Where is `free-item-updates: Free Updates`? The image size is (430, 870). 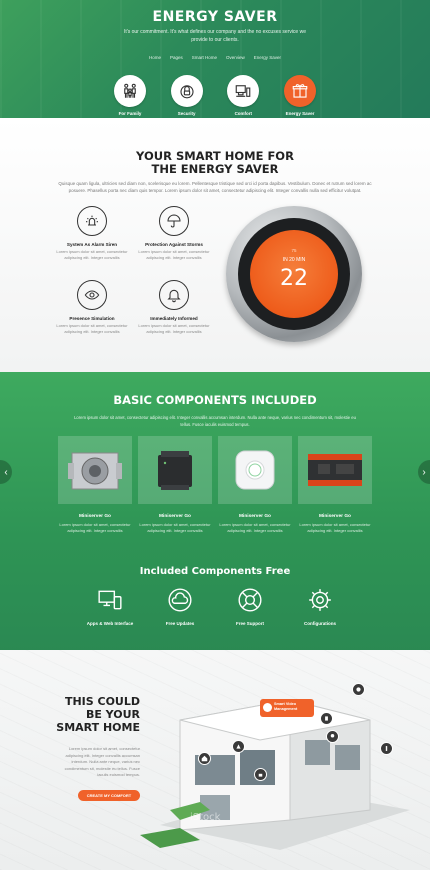
free-item-updates: Free Updates is located at coordinates (180, 606).